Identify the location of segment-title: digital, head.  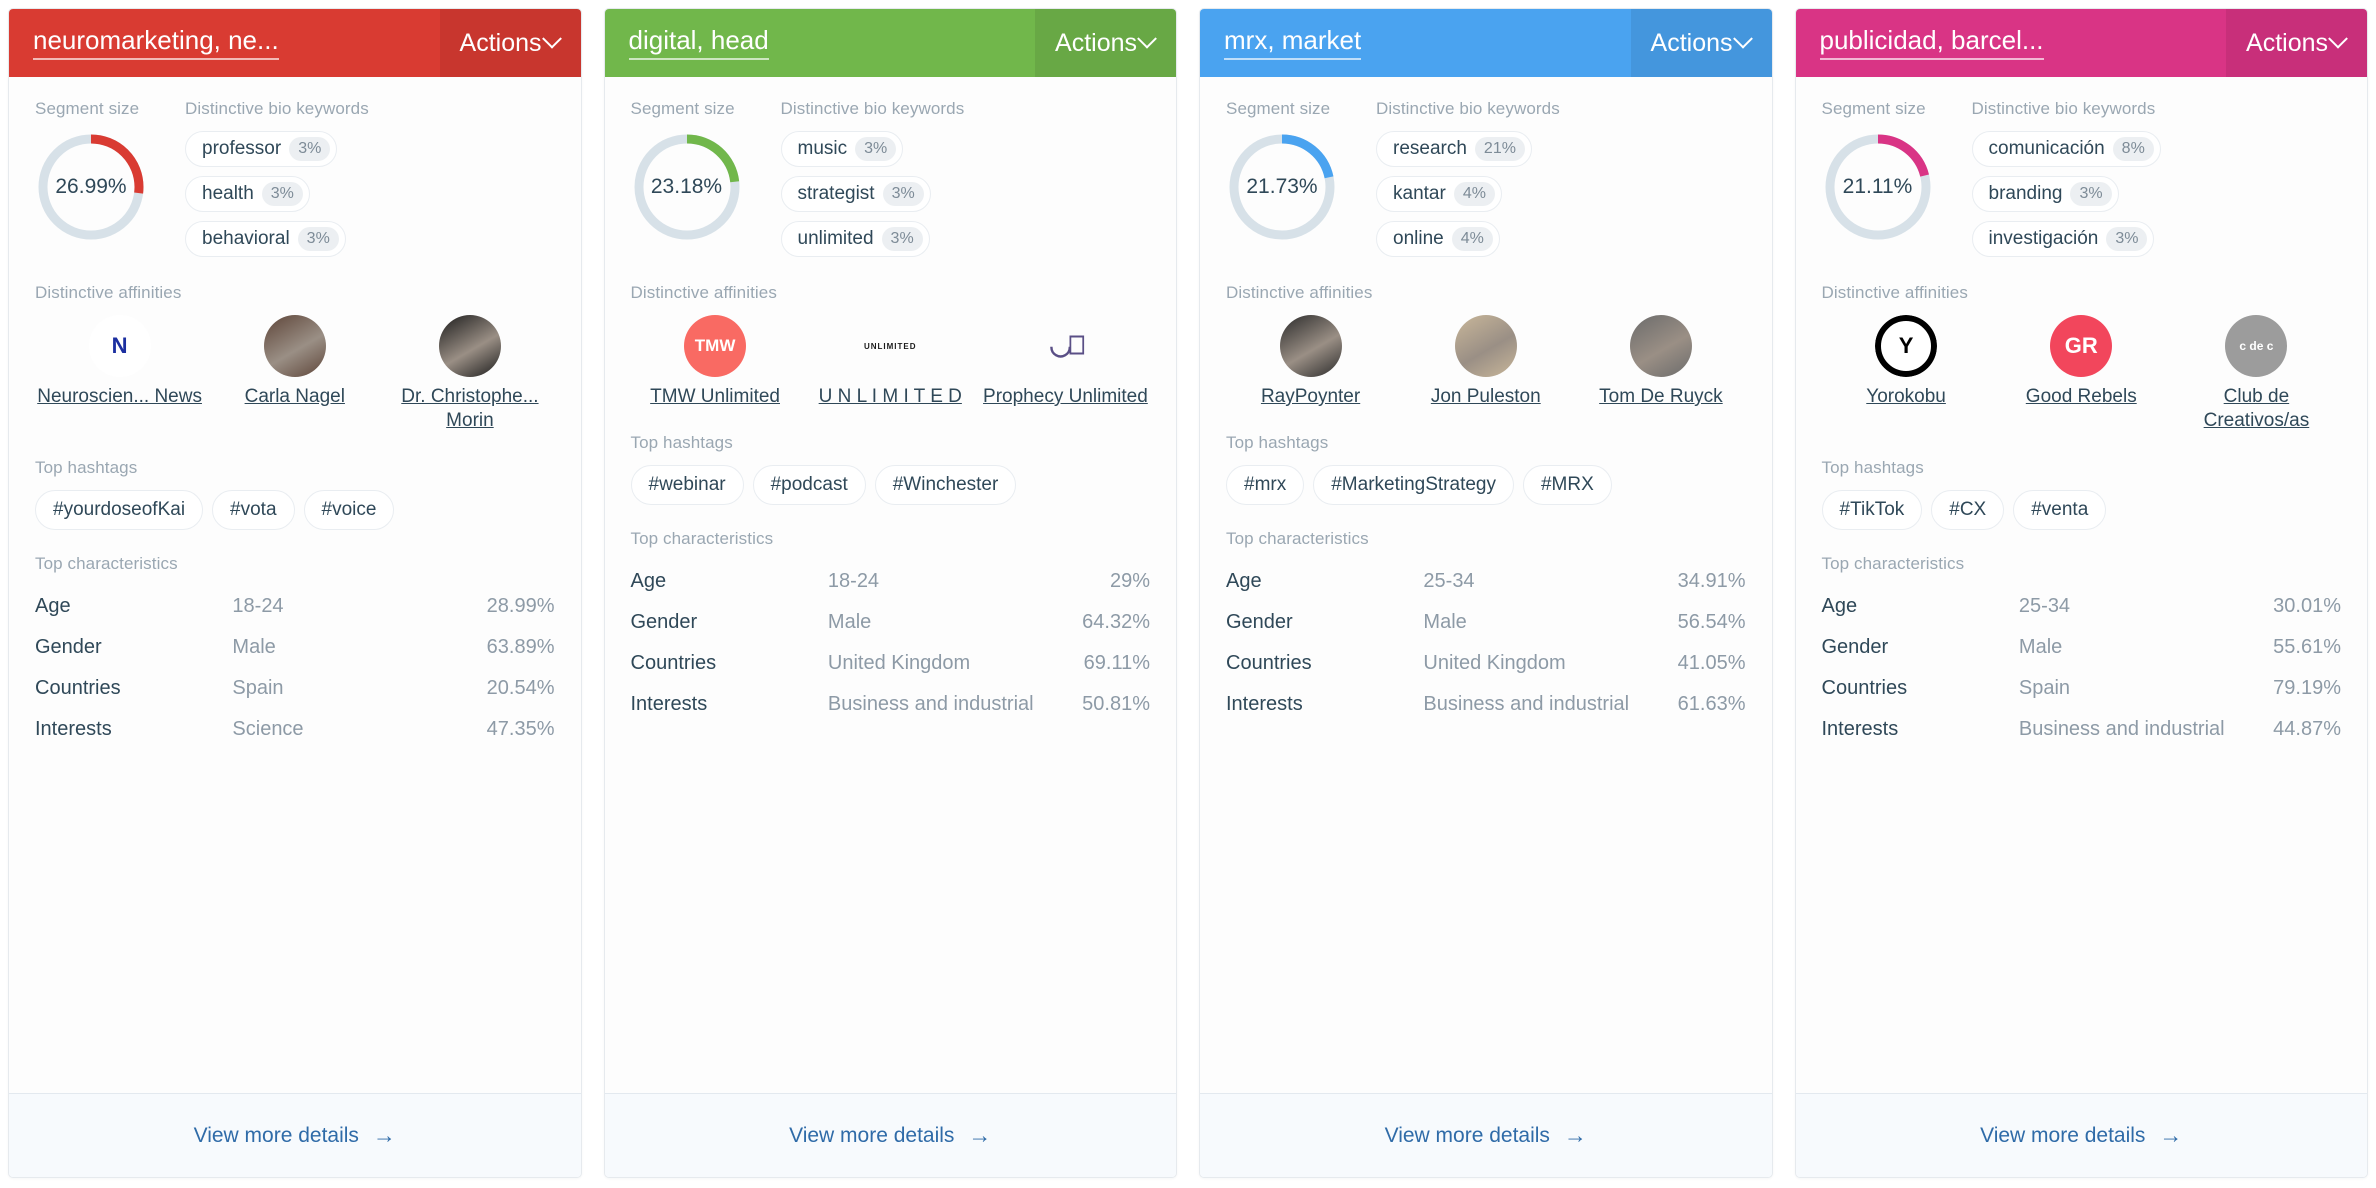
(698, 43).